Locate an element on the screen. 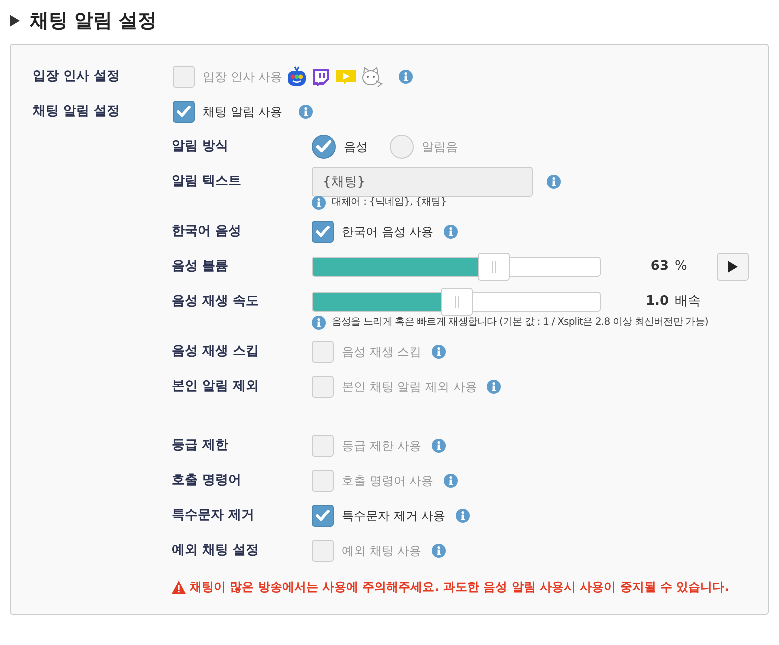 This screenshot has height=645, width=779. setting-label: 채팅 알림 설정 is located at coordinates (77, 111).